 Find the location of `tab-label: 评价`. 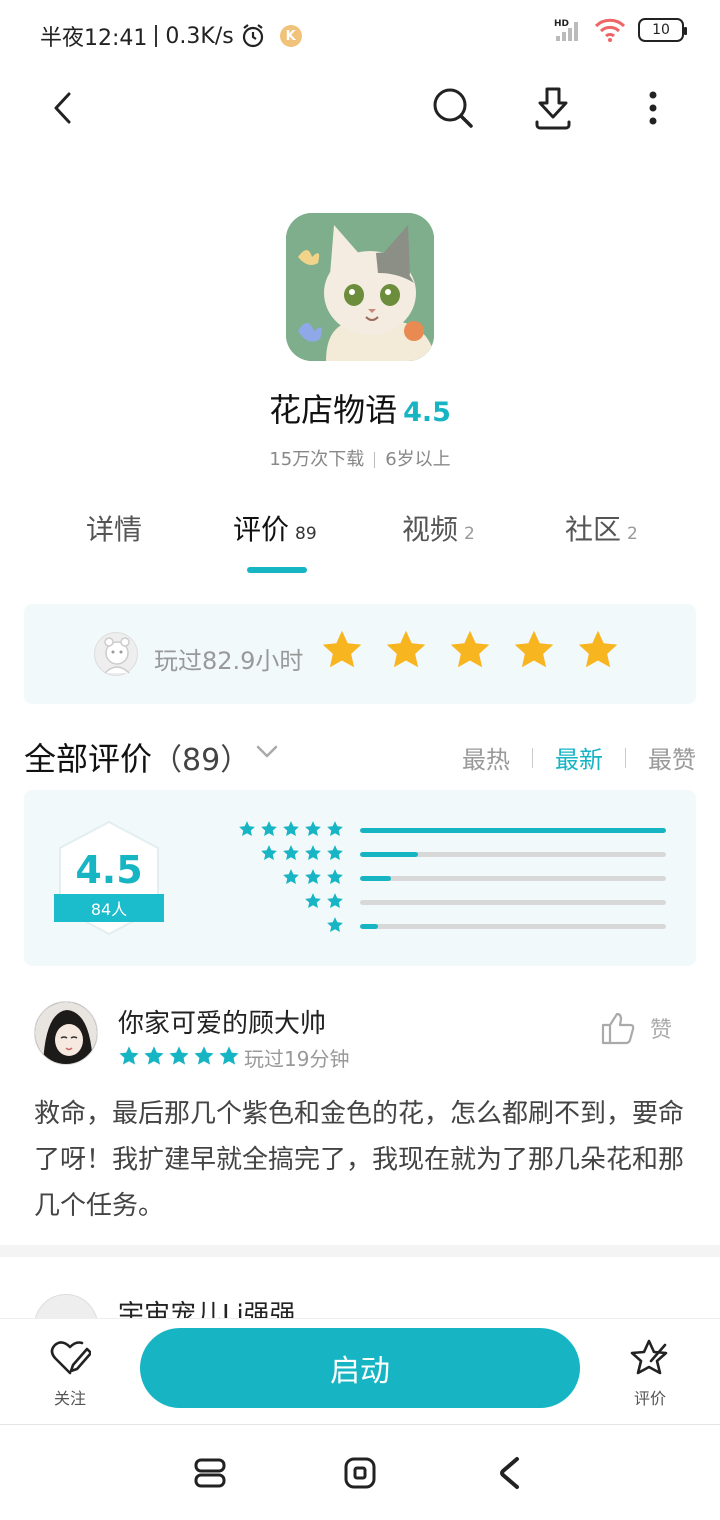

tab-label: 评价 is located at coordinates (261, 529).